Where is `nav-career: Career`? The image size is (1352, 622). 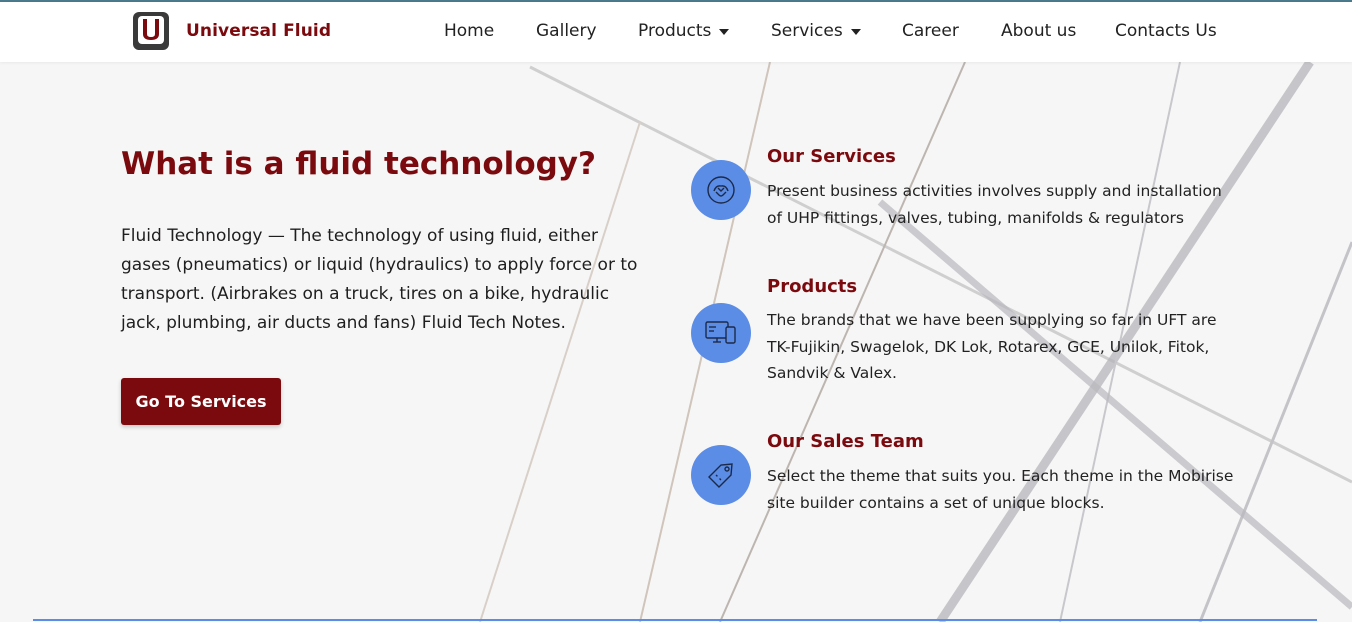 nav-career: Career is located at coordinates (930, 31).